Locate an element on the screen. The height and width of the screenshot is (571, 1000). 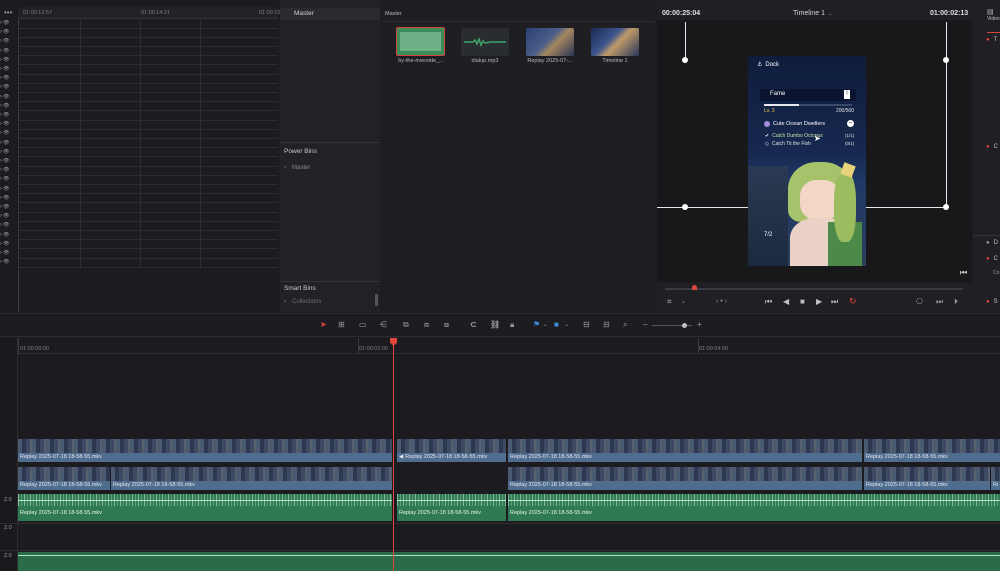
track-divider is located at coordinates (500, 523).